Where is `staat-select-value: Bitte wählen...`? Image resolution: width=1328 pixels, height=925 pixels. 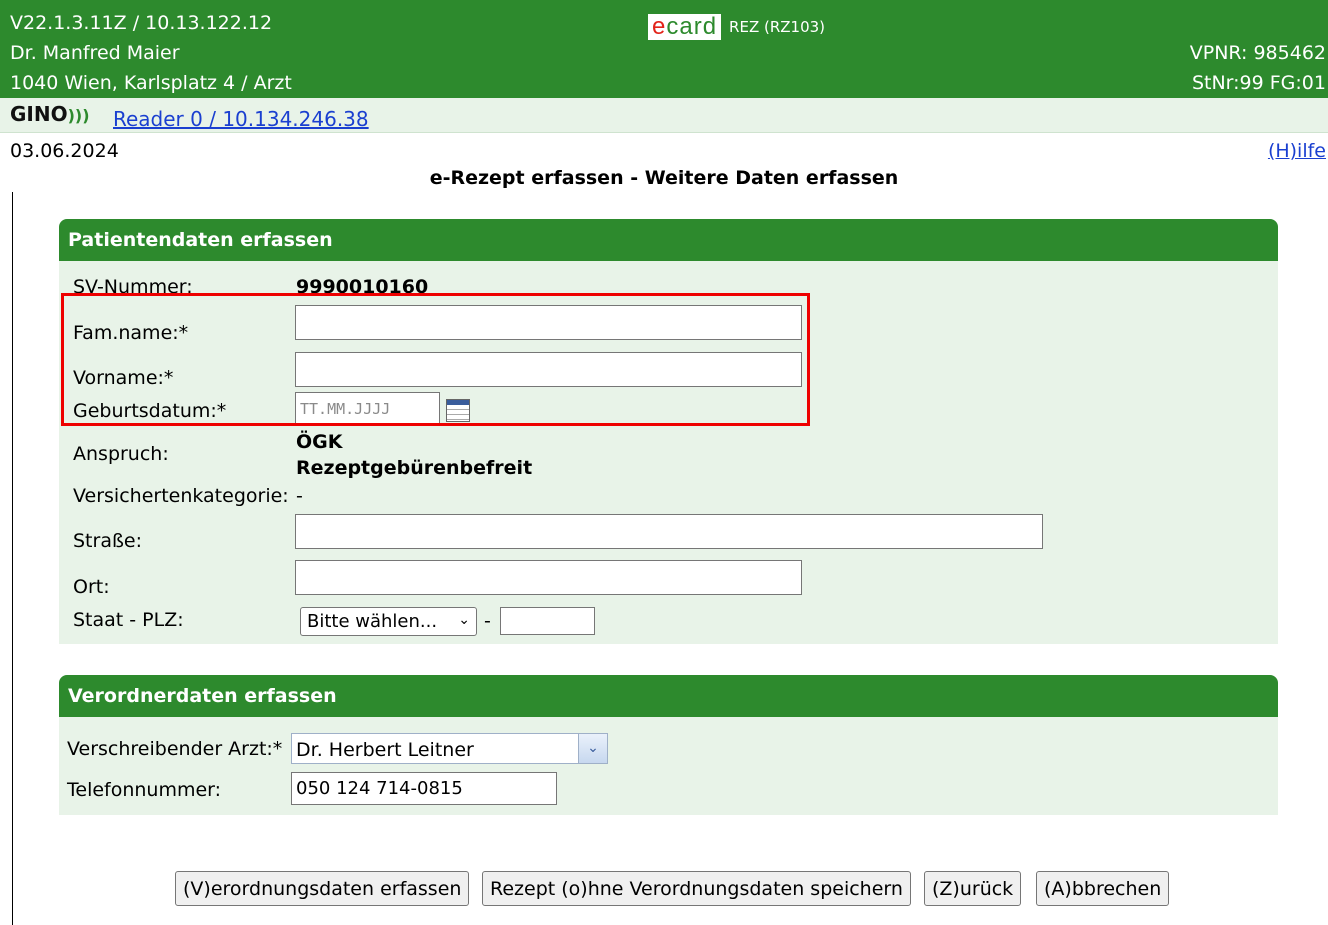
staat-select-value: Bitte wählen... is located at coordinates (372, 621).